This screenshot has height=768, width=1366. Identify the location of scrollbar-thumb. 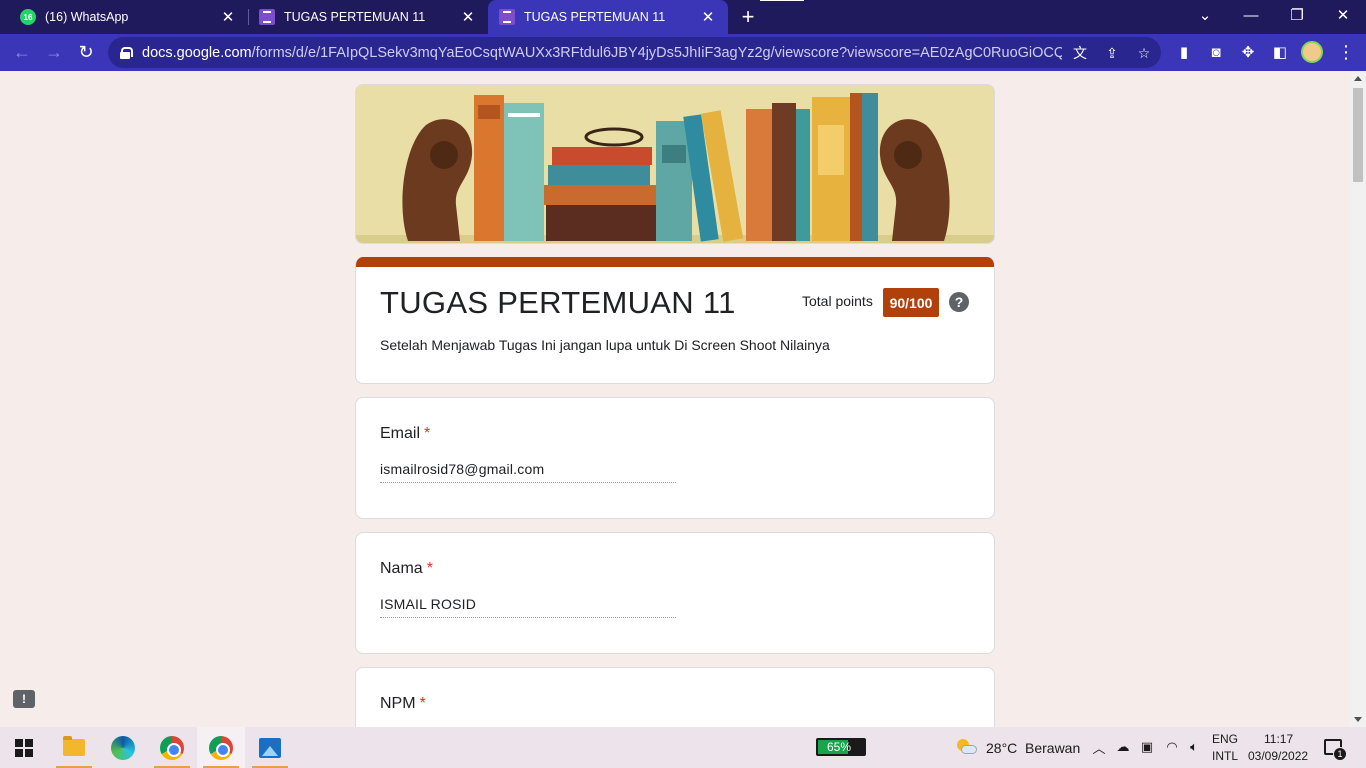
(1358, 135).